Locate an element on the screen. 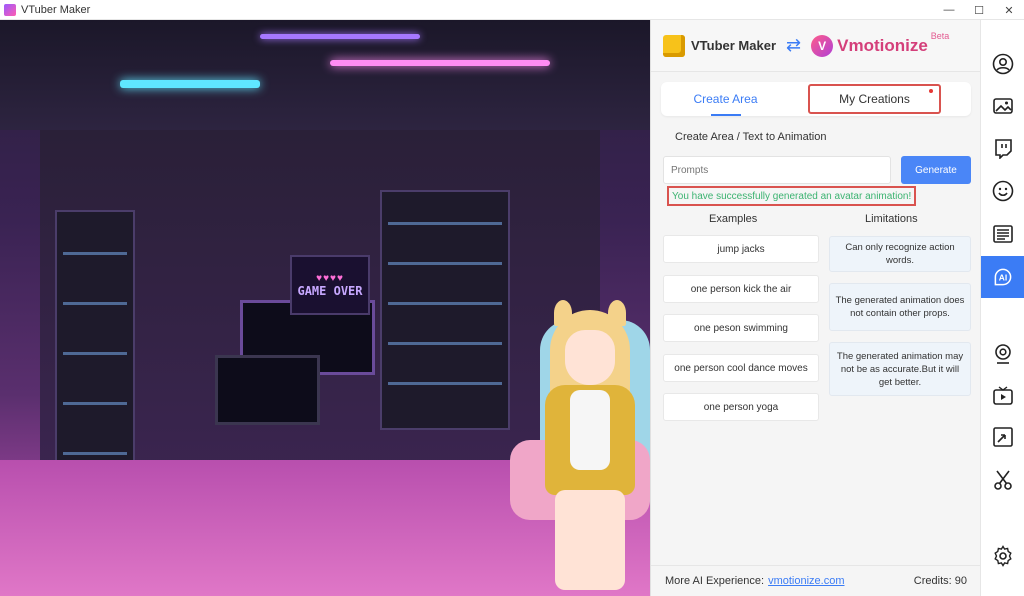 This screenshot has height=596, width=1024. document-icon is located at coordinates (1003, 234).